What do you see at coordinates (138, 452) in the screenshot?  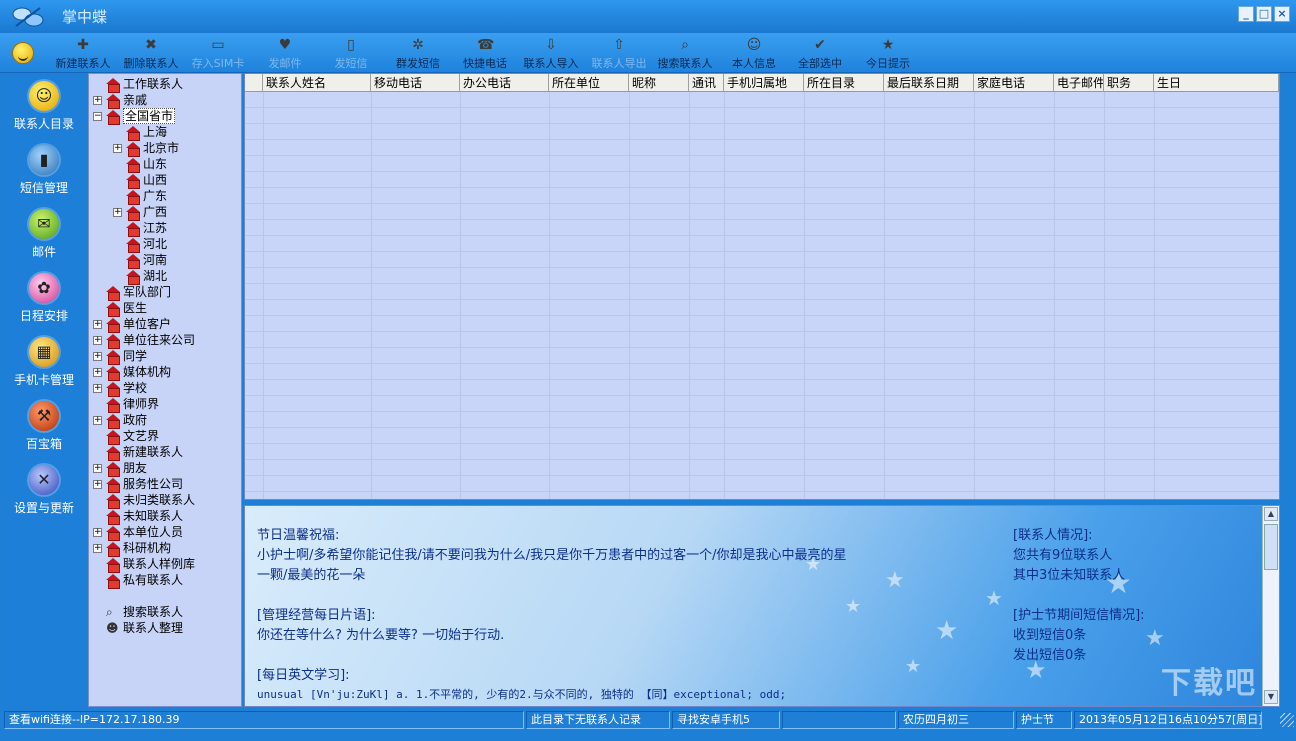 I see `tree-item: 新建联系人` at bounding box center [138, 452].